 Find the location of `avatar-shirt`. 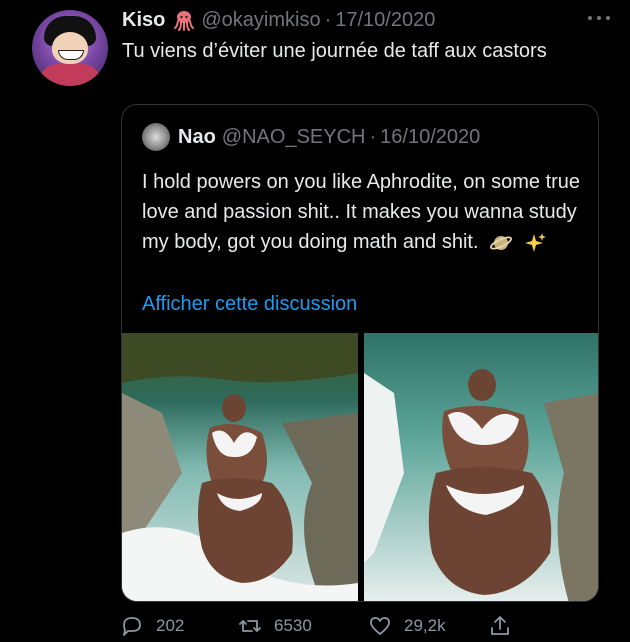

avatar-shirt is located at coordinates (70, 75).